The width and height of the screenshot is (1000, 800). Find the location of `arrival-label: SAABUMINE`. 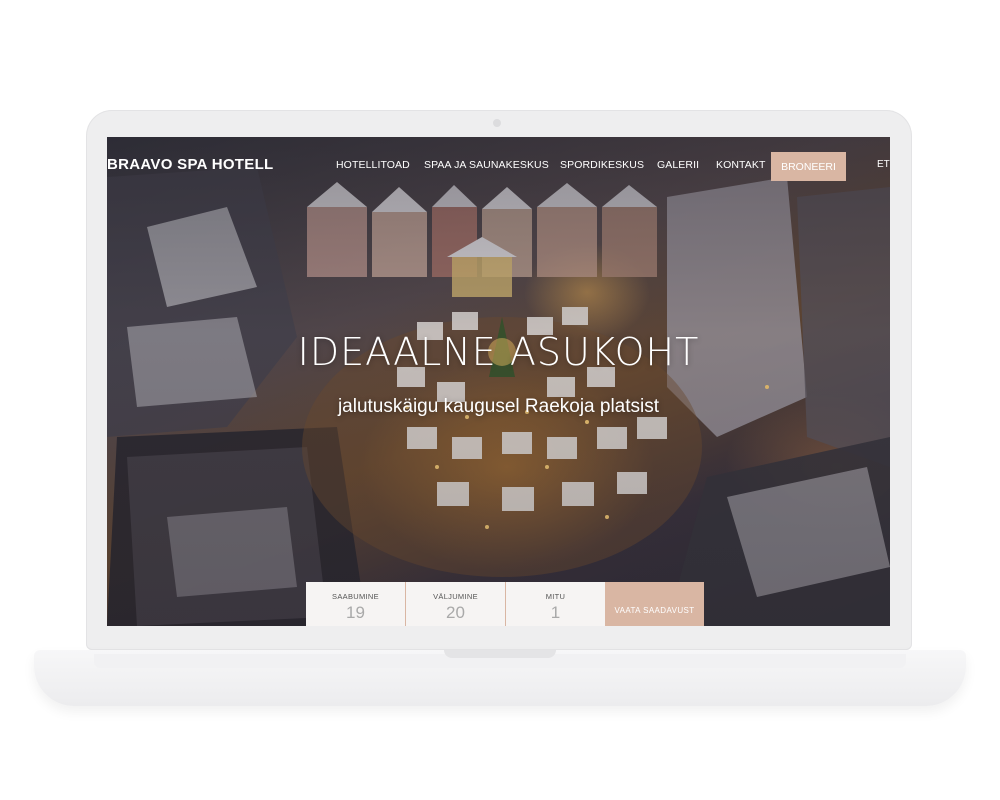

arrival-label: SAABUMINE is located at coordinates (355, 596).